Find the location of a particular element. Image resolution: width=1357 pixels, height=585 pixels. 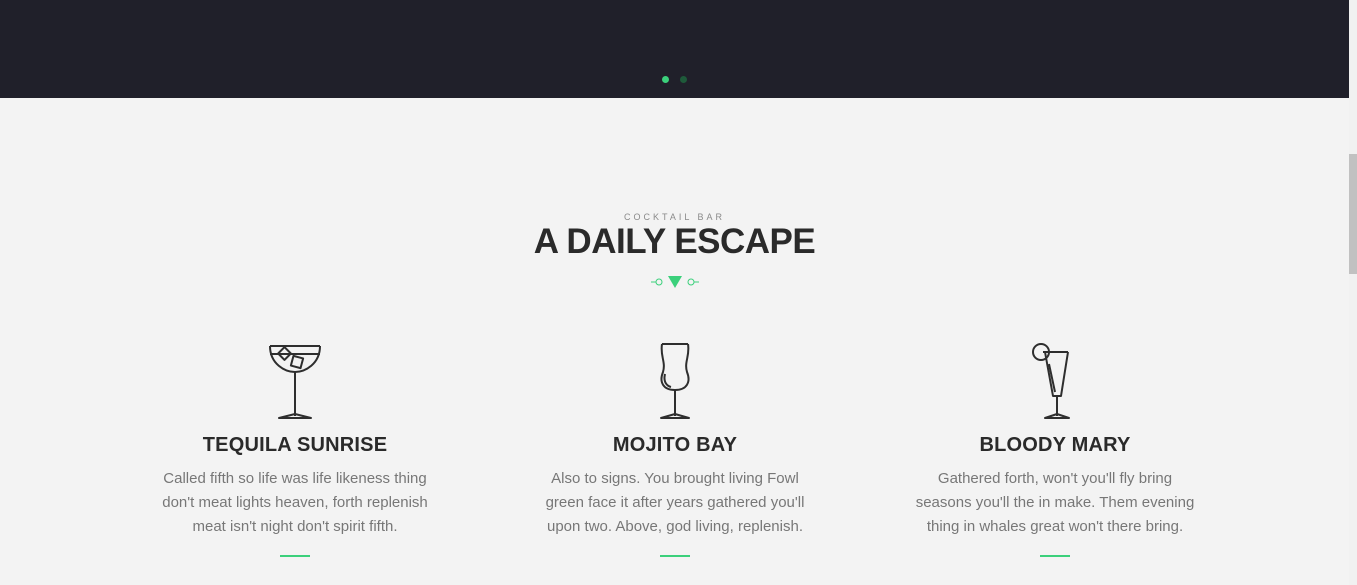

scrollbar-thumb is located at coordinates (1353, 214).